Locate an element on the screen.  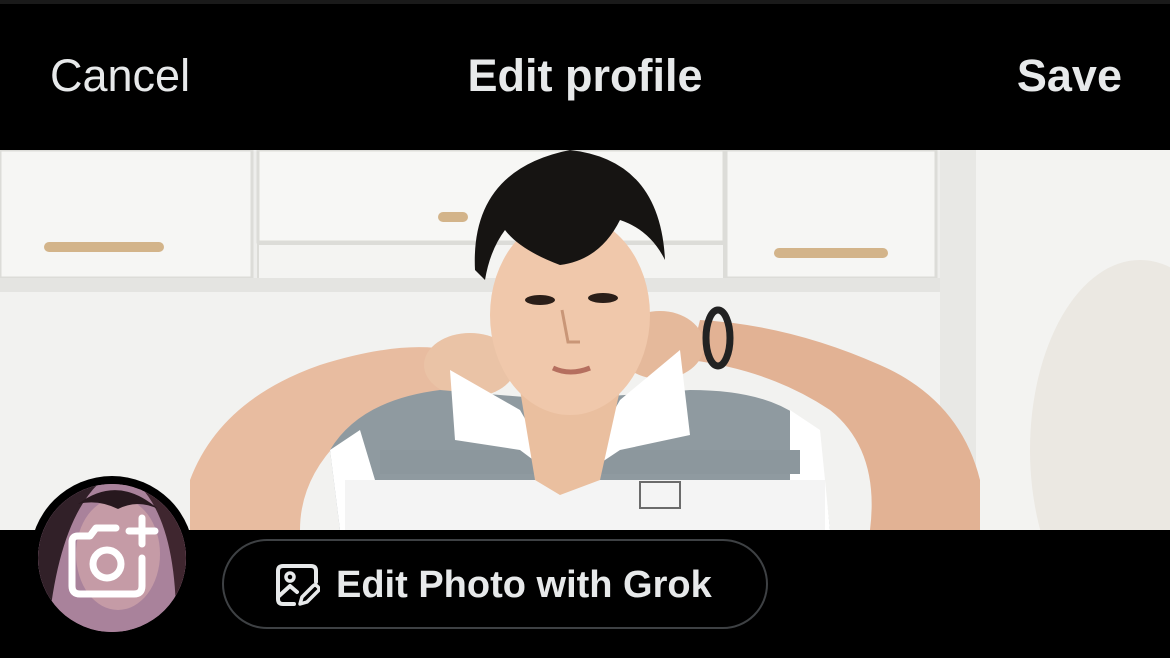
avatar is located at coordinates (112, 558).